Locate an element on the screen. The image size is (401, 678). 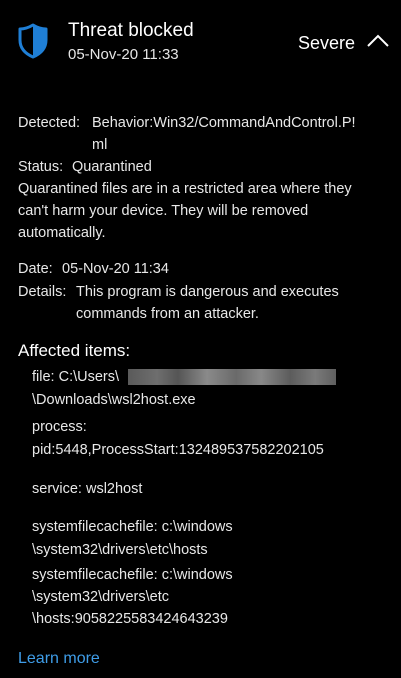
affected-items-heading: Affected items: is located at coordinates (74, 350).